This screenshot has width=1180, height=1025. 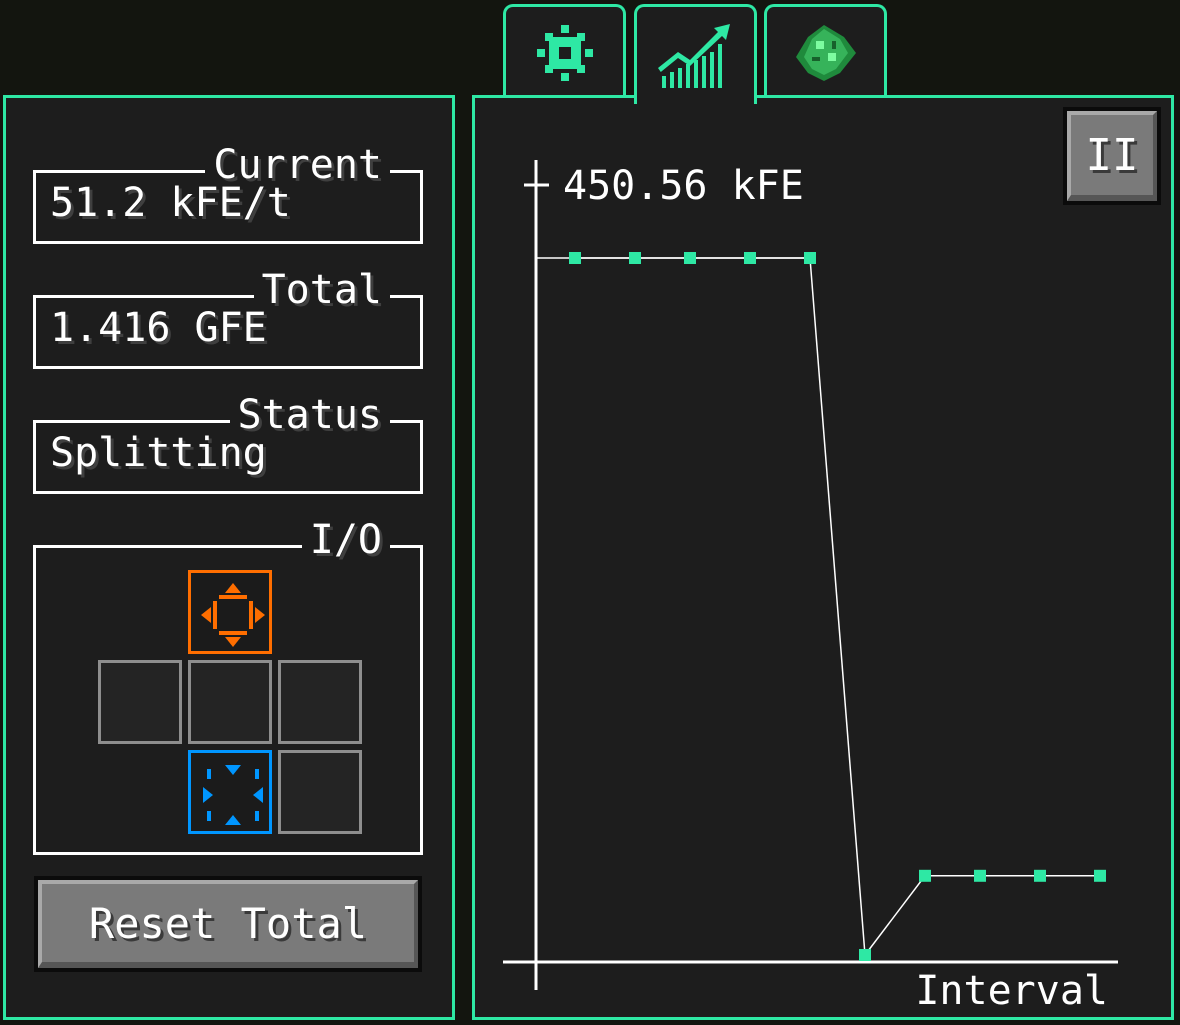 I want to click on tab-settings, so click(x=564, y=51).